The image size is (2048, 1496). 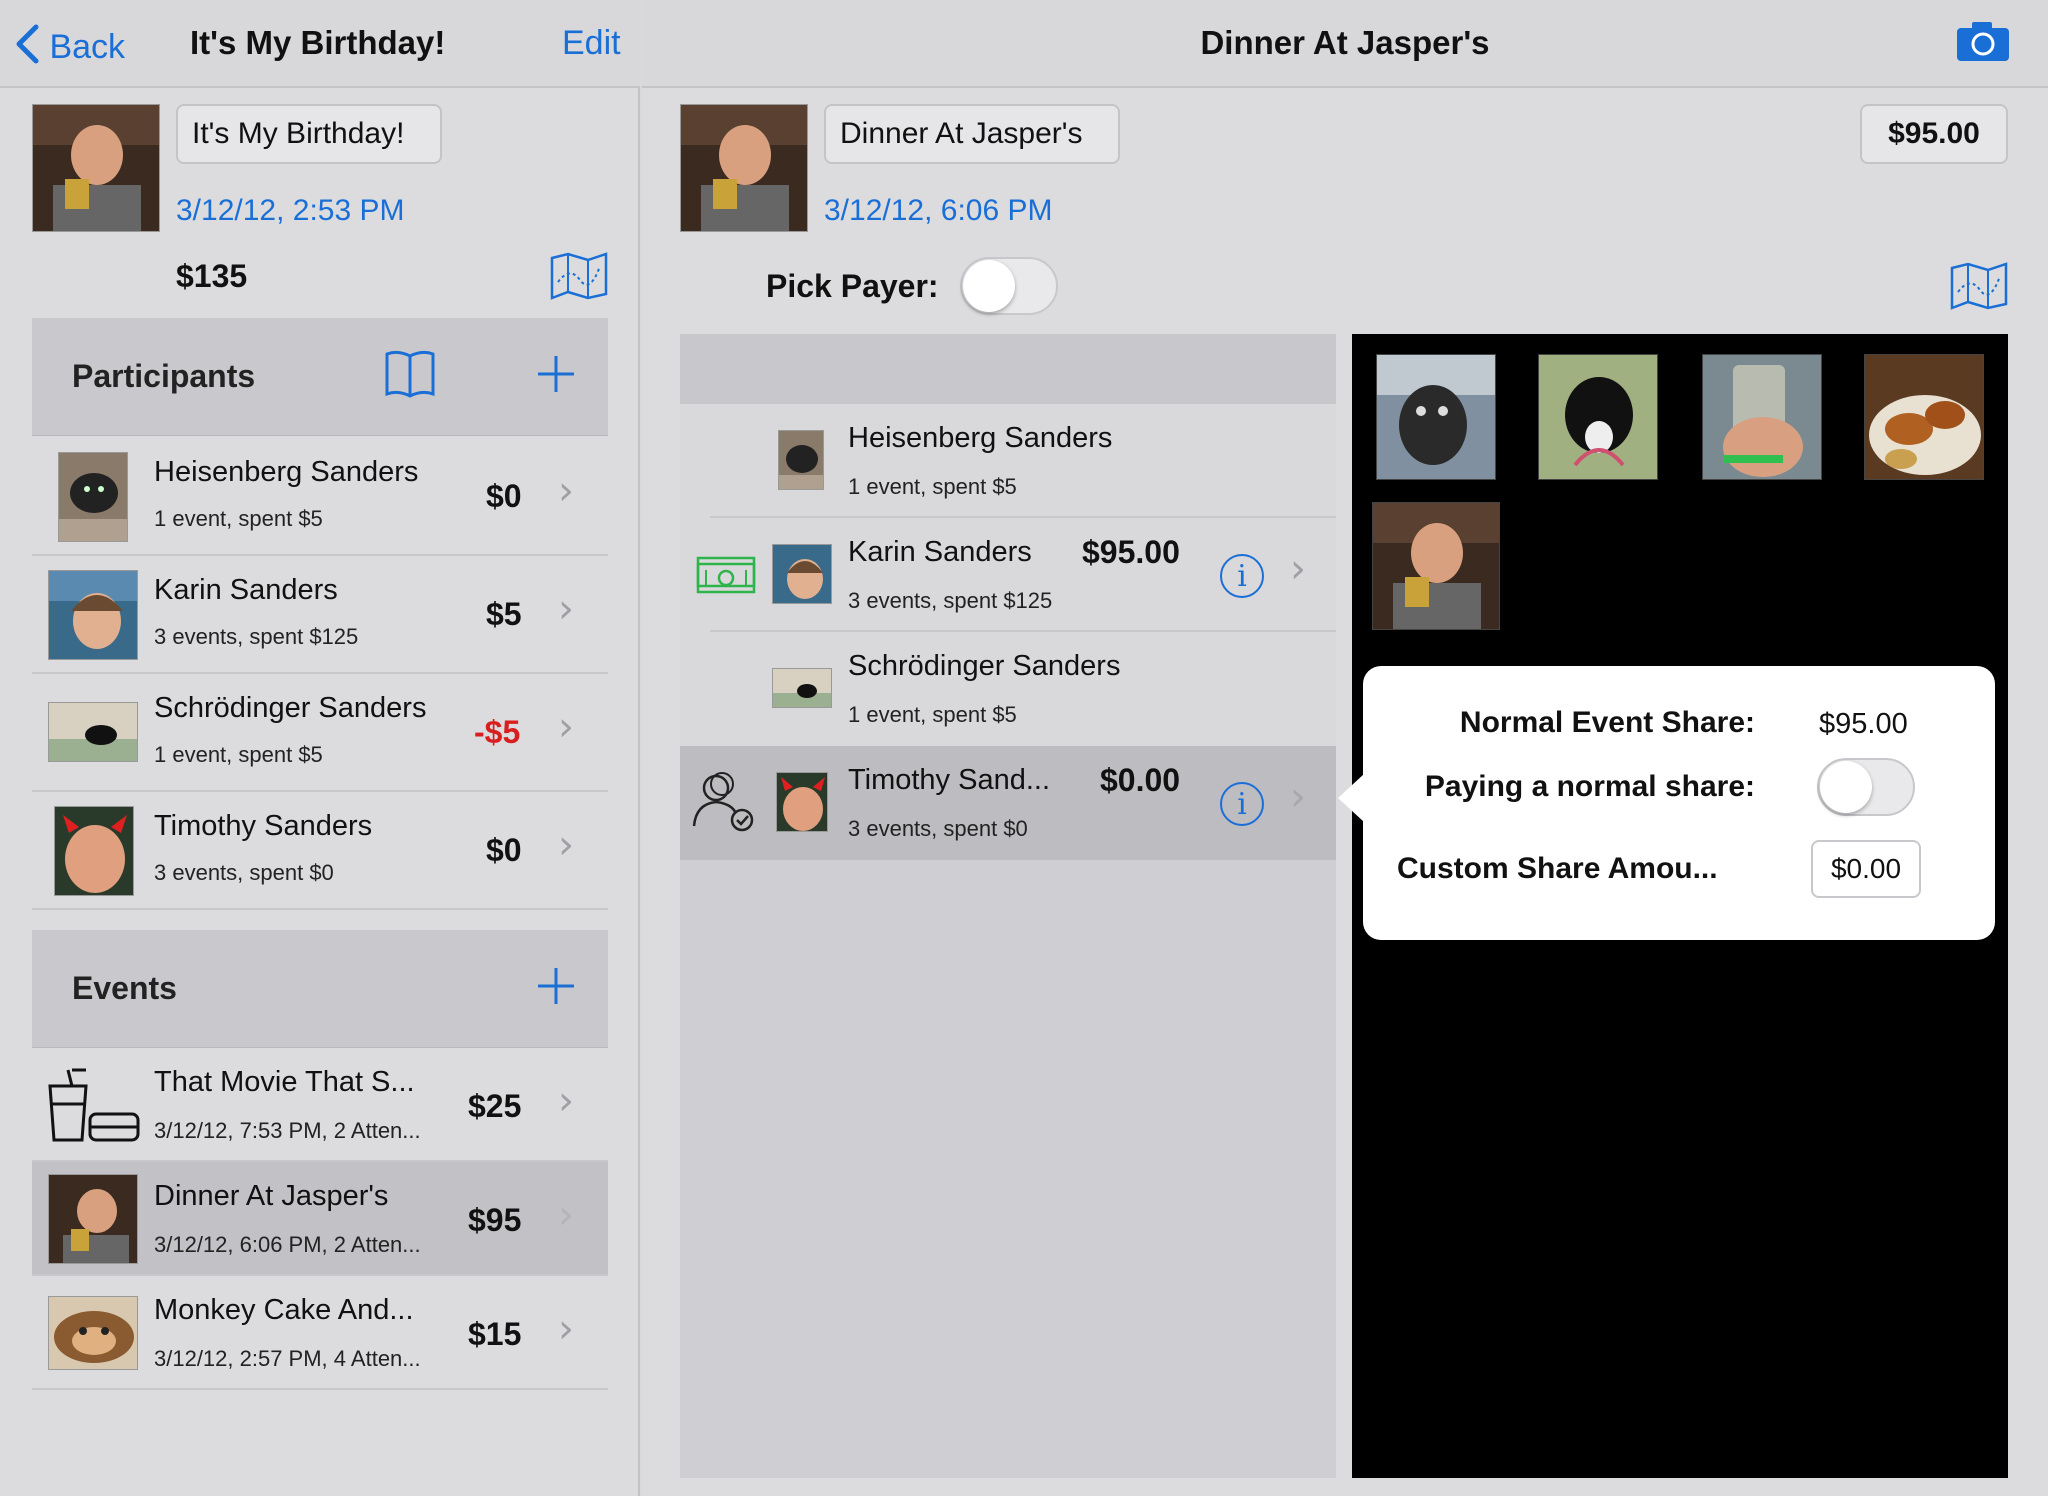 What do you see at coordinates (1934, 134) in the screenshot?
I see `event-amount-input: $95.00` at bounding box center [1934, 134].